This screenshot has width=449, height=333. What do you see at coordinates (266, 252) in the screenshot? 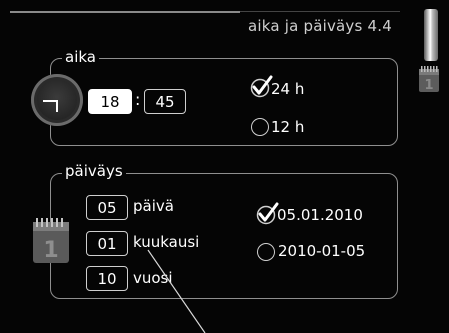
I see `date-format-iso-radio` at bounding box center [266, 252].